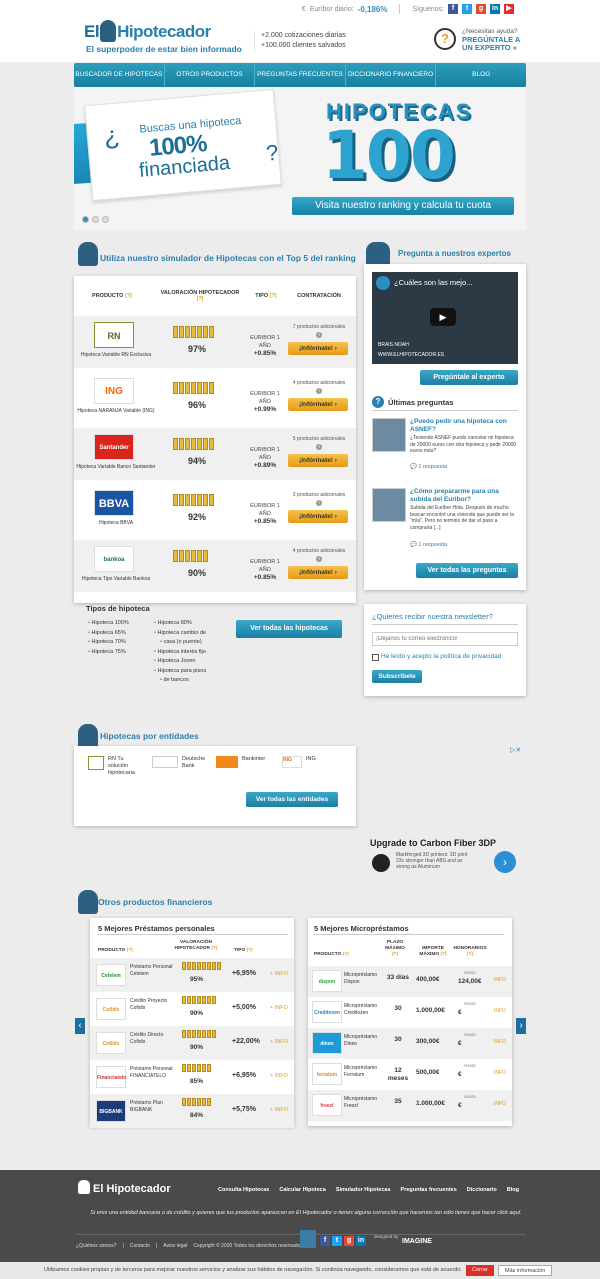 This screenshot has width=600, height=1279. What do you see at coordinates (124, 1187) in the screenshot?
I see `footer-logo: El Hipotecador` at bounding box center [124, 1187].